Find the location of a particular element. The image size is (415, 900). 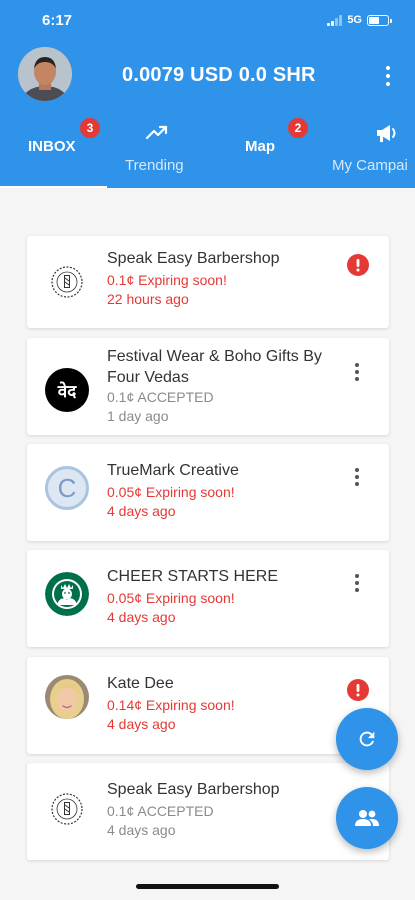

reward-status: 0.14¢ Expiring soon! is located at coordinates (171, 705).